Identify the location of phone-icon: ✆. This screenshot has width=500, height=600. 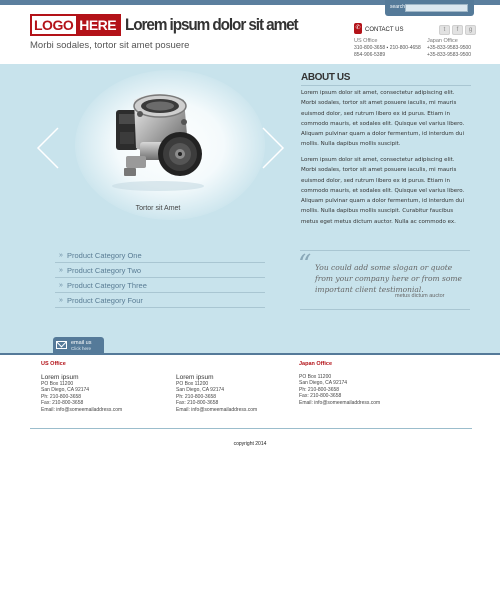
(358, 28).